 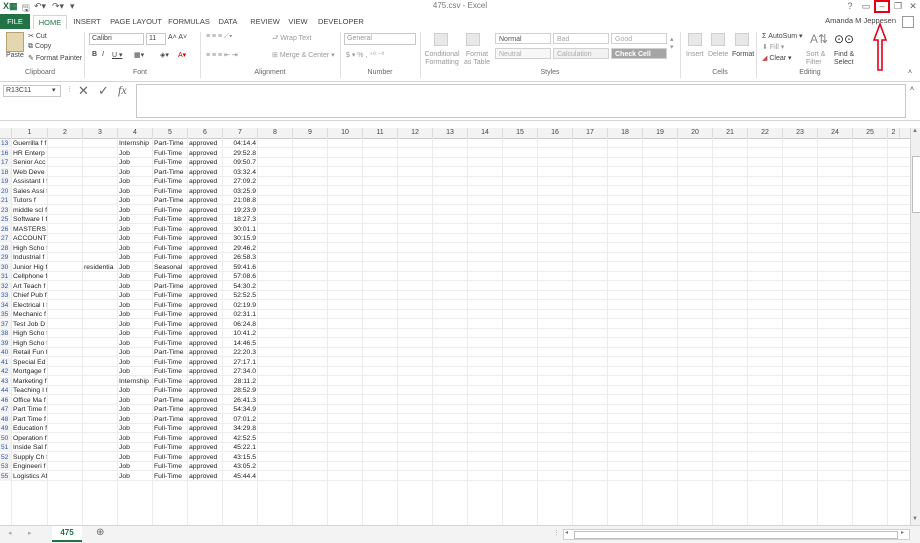 I want to click on style-neutral: Neutral, so click(x=523, y=53).